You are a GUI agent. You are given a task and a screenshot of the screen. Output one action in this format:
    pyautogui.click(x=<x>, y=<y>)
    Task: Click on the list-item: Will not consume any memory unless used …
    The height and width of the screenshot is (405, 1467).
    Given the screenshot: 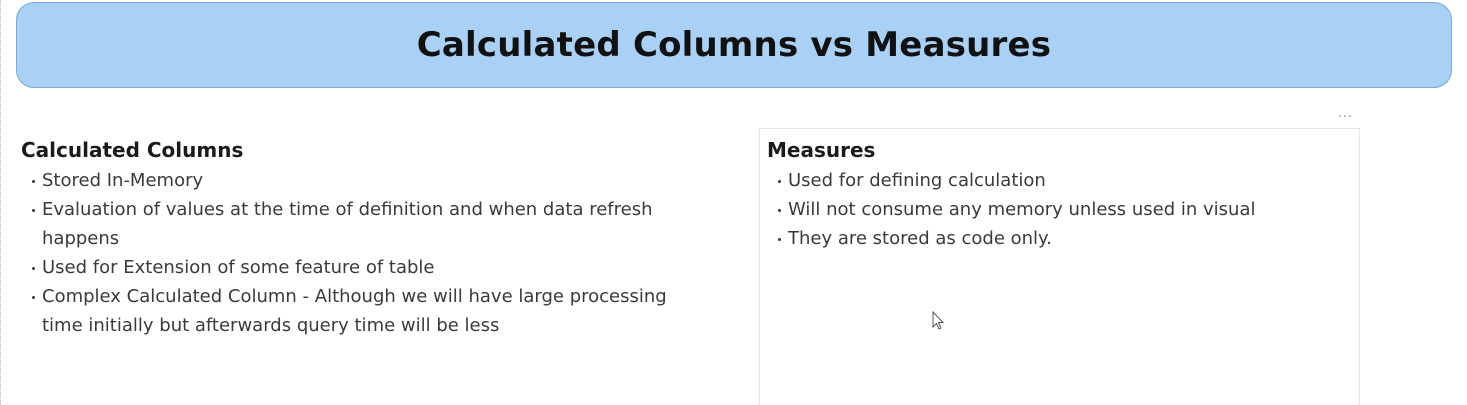 What is the action you would take?
    pyautogui.click(x=1068, y=209)
    